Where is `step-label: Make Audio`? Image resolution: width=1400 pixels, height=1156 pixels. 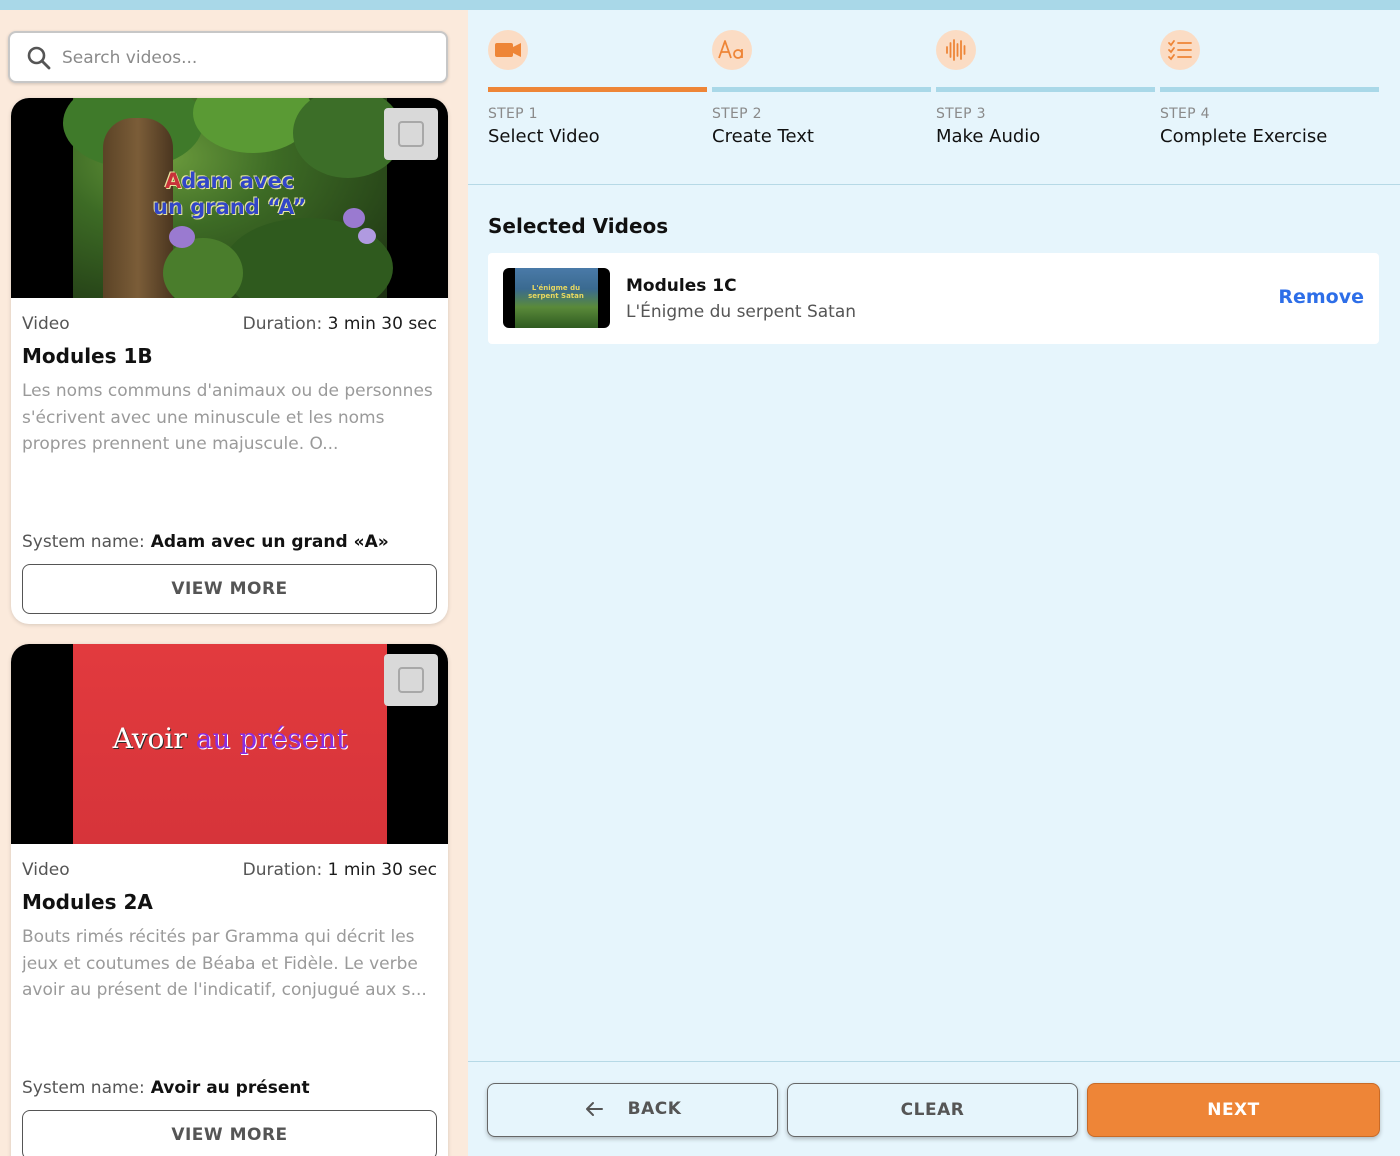
step-label: Make Audio is located at coordinates (988, 136).